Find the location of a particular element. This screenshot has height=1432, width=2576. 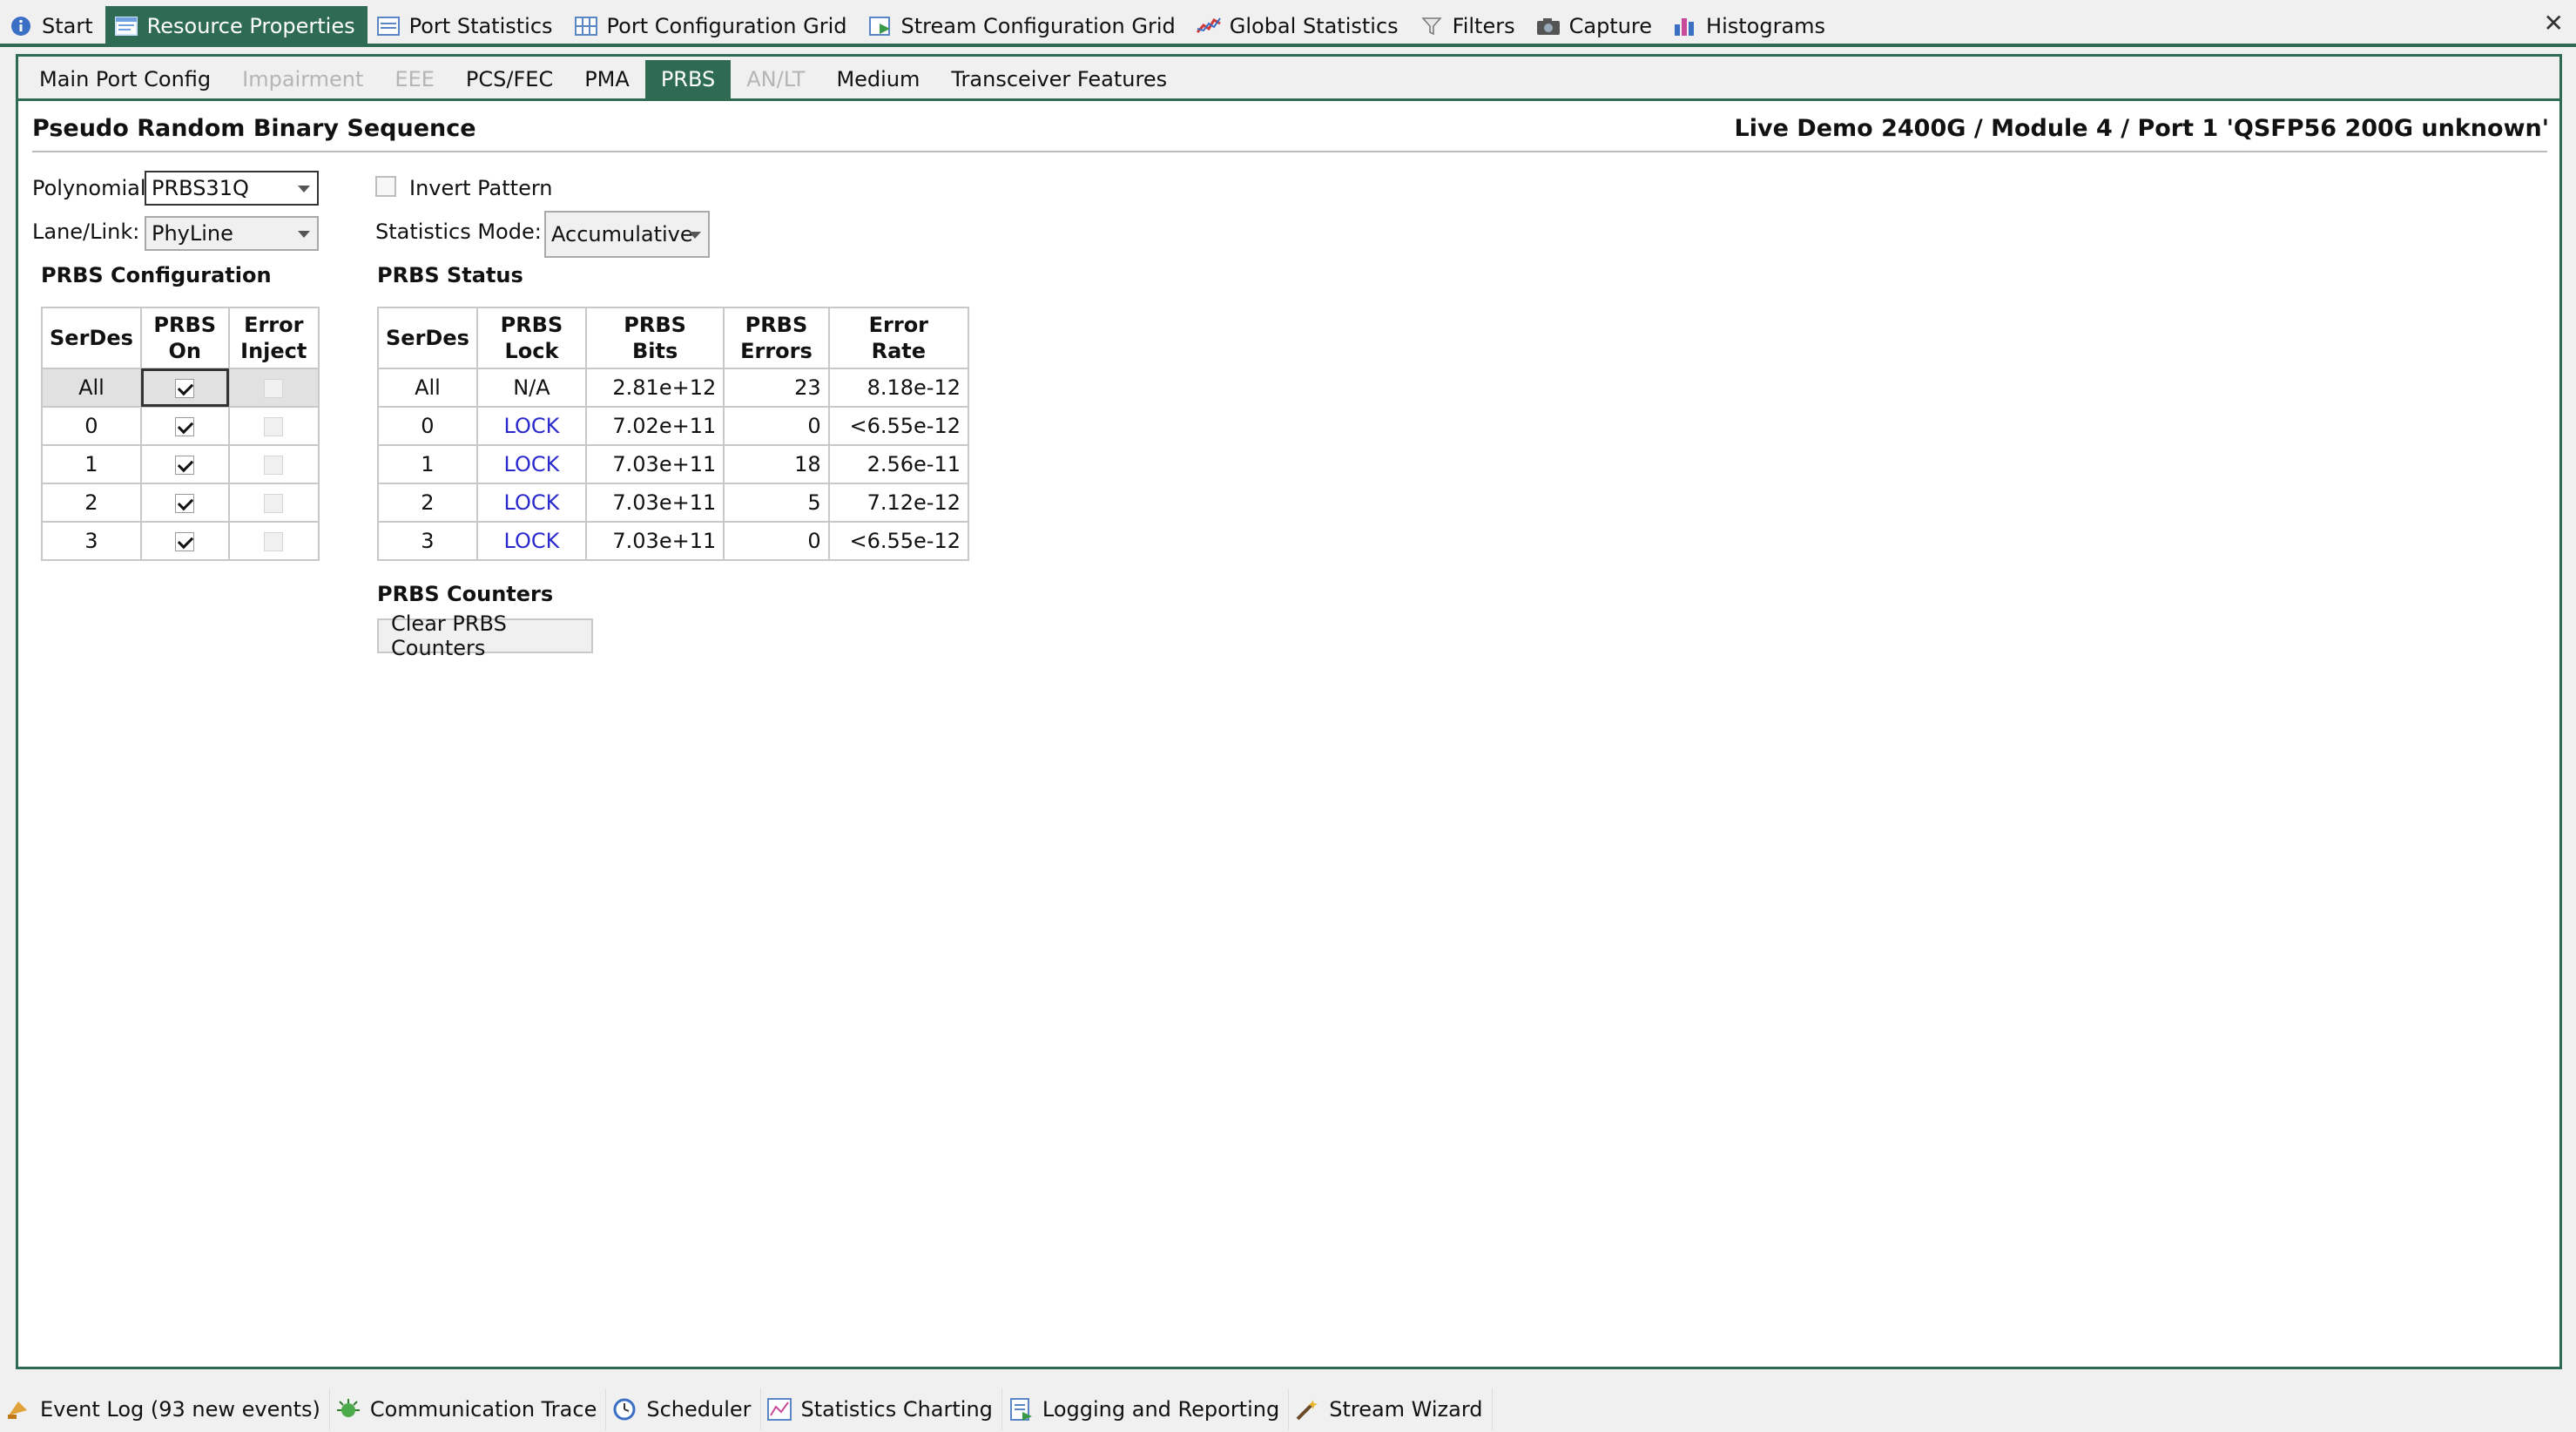

tab-medium: Medium is located at coordinates (878, 79).